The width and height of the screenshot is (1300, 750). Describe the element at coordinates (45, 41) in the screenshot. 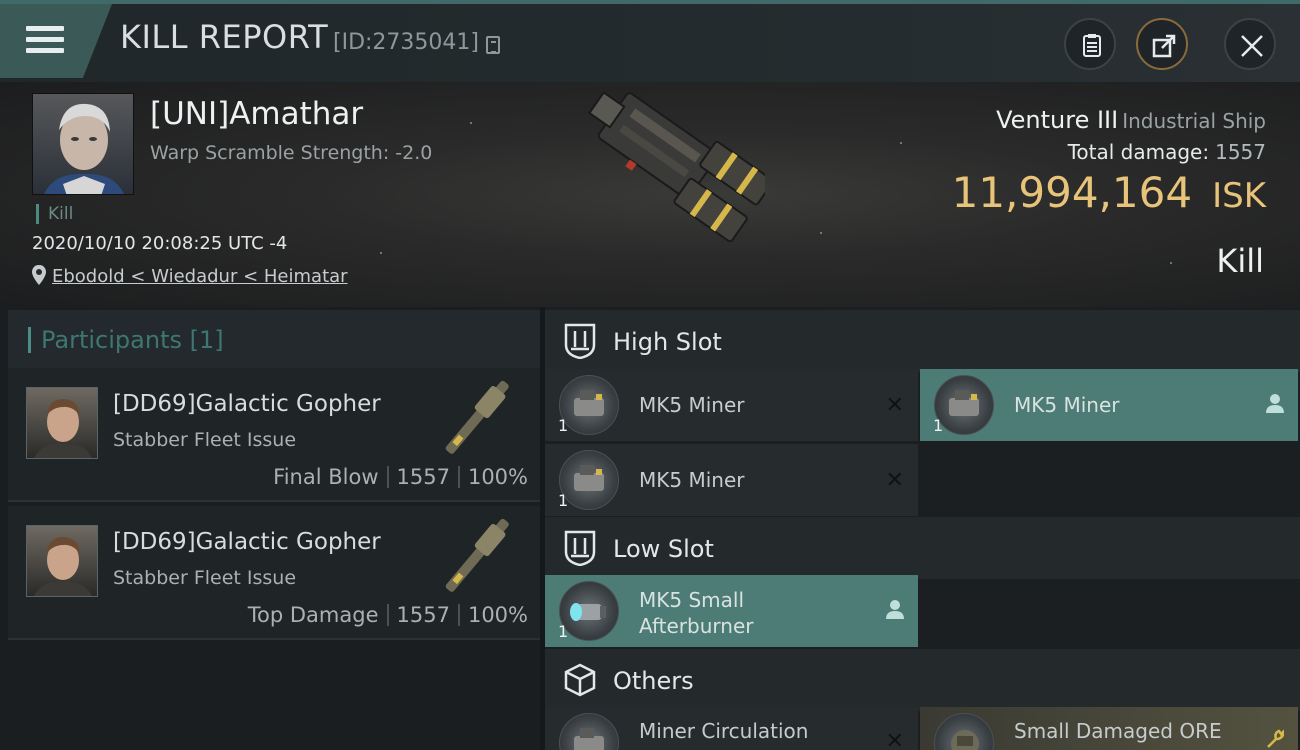

I see `hamburger-menu-icon` at that location.